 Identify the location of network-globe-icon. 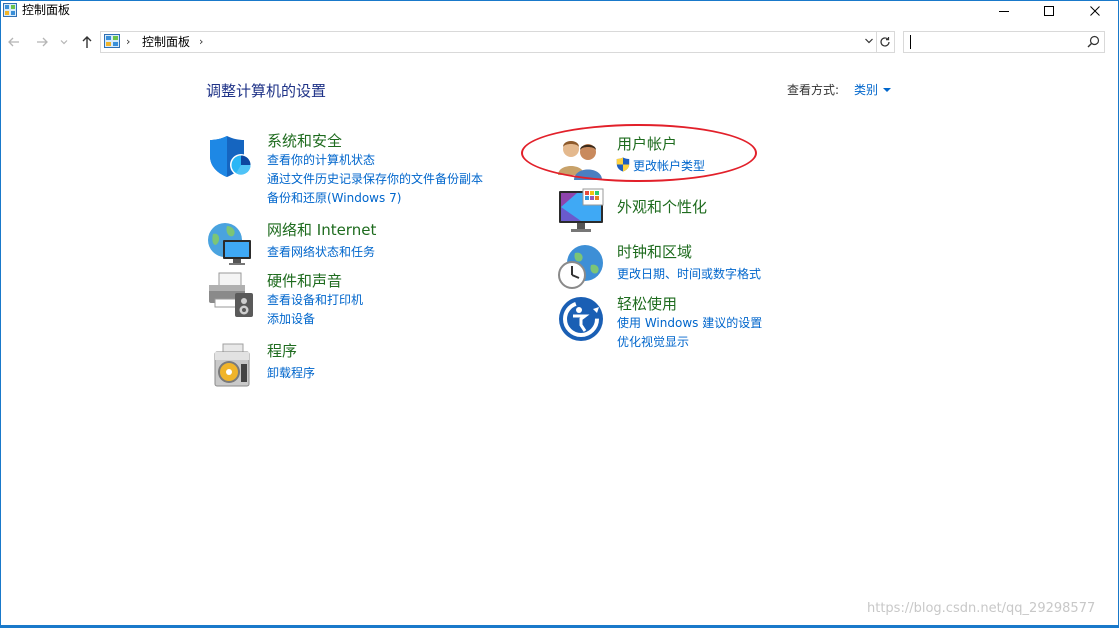
(231, 244).